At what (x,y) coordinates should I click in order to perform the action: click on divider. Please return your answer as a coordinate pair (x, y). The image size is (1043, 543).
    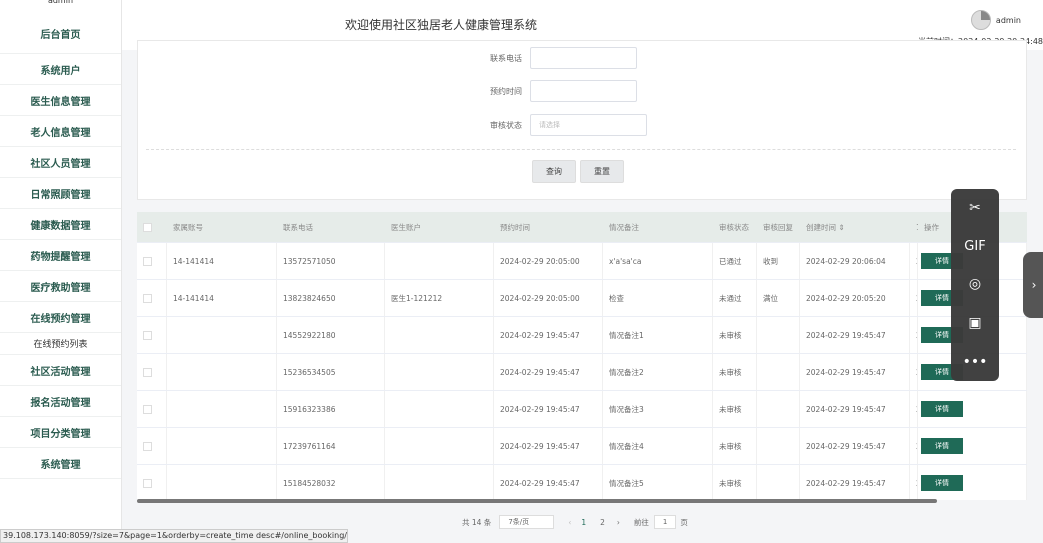
    Looking at the image, I should click on (581, 149).